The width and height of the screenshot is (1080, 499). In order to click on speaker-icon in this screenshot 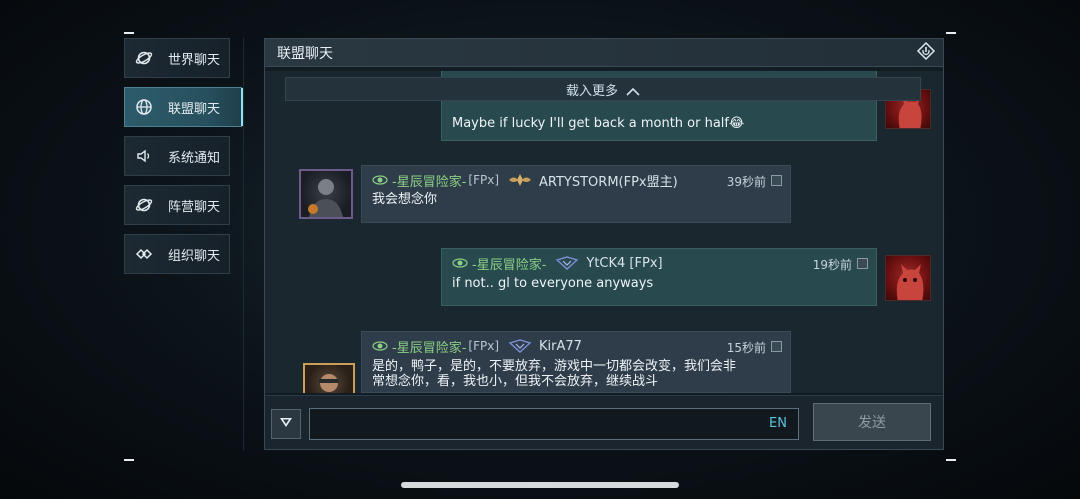, I will do `click(144, 156)`.